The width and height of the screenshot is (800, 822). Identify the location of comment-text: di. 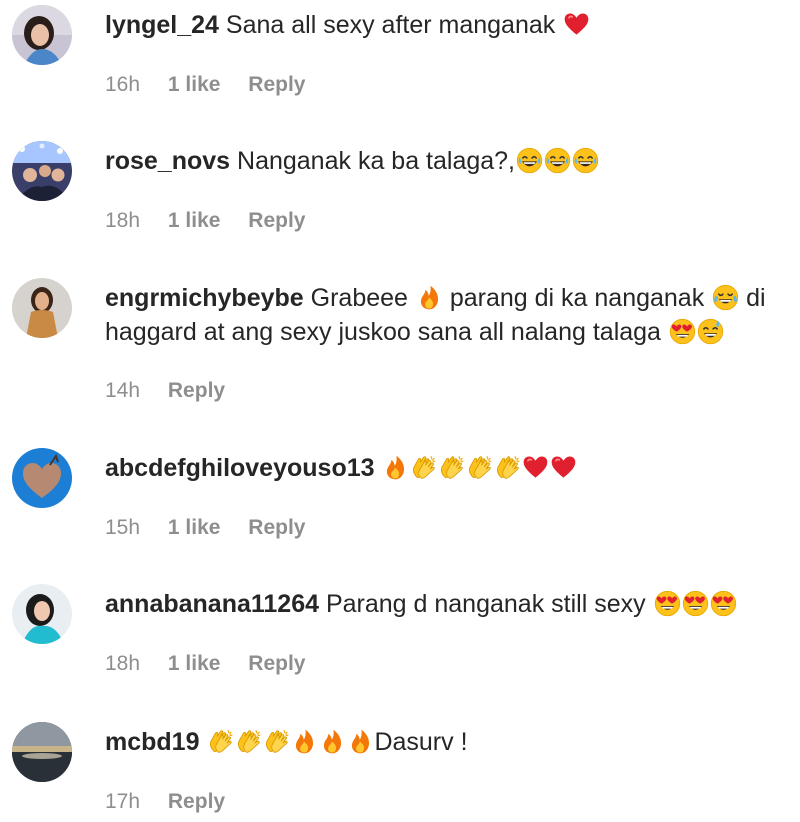
(756, 298).